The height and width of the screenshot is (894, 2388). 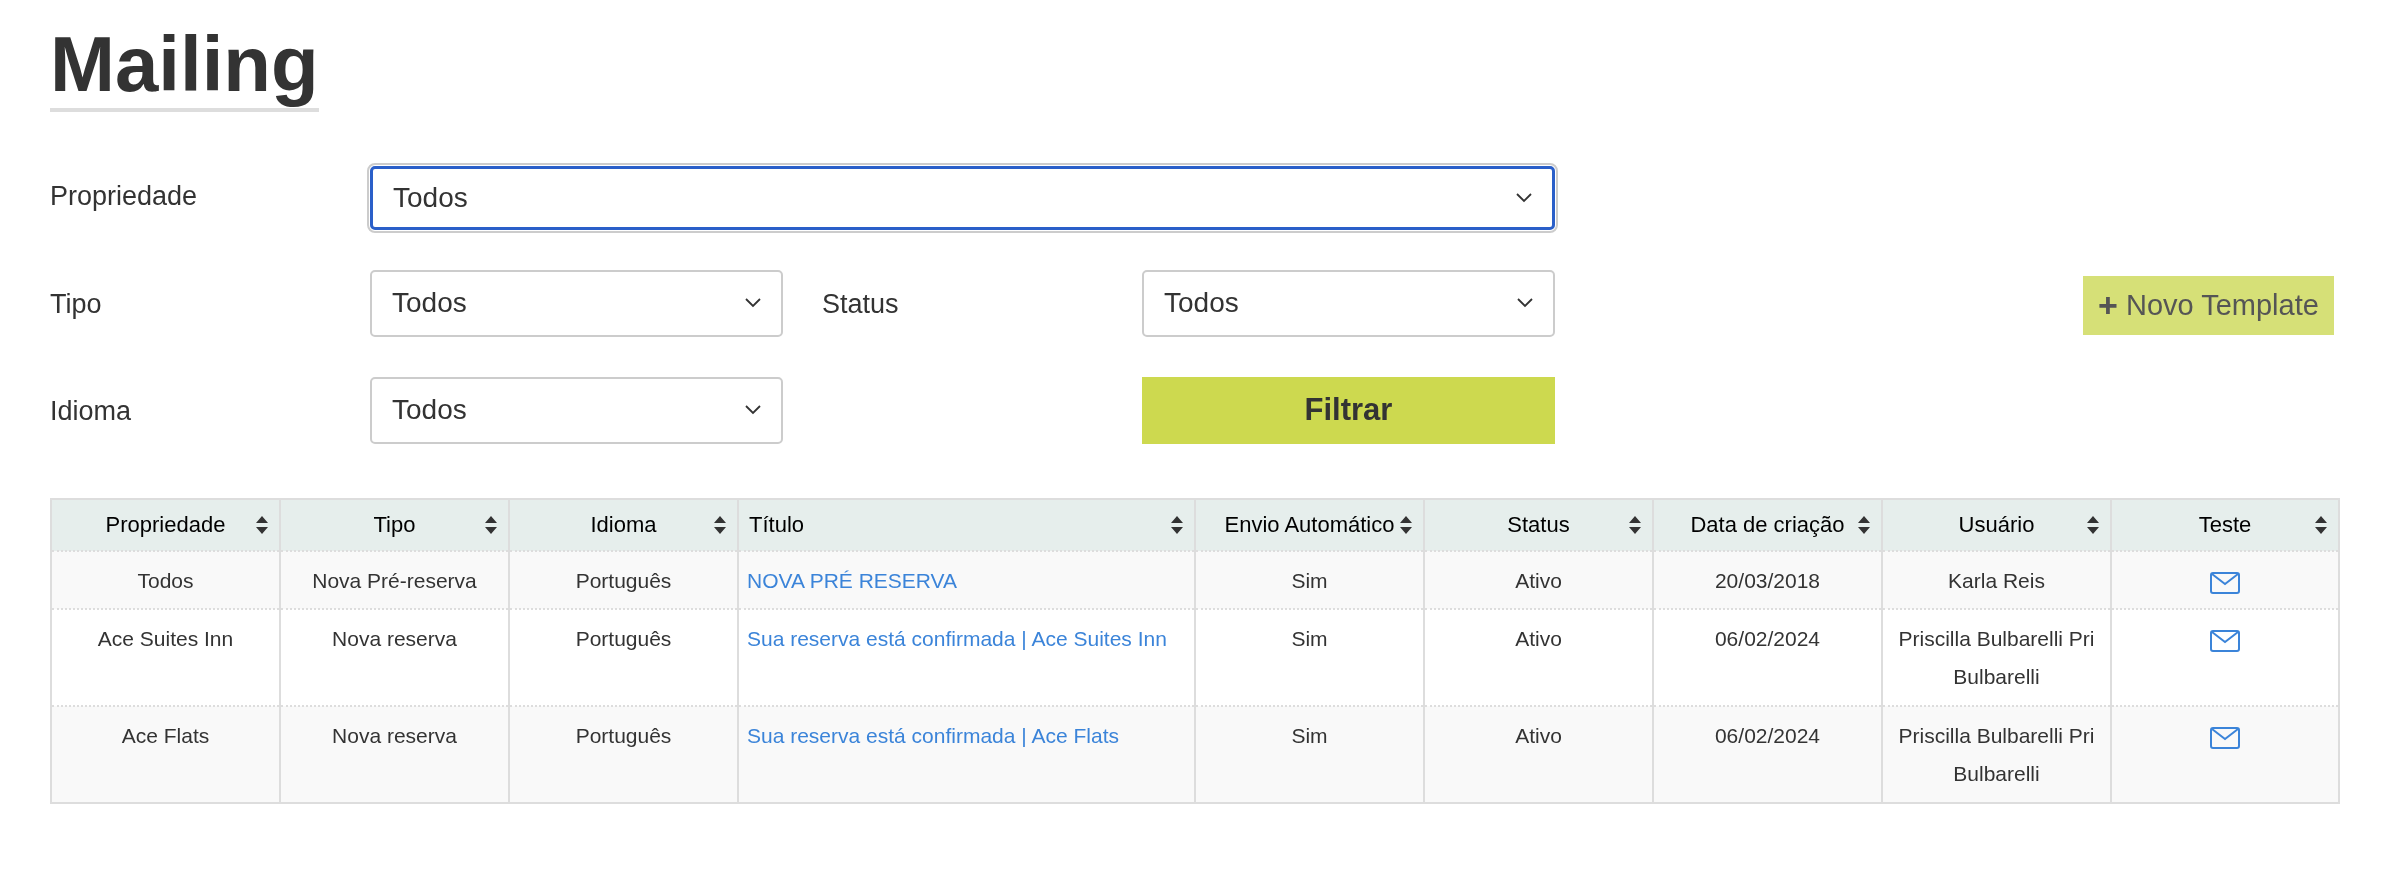 I want to click on title-link: NOVA PRÉ RESERVA, so click(x=852, y=580).